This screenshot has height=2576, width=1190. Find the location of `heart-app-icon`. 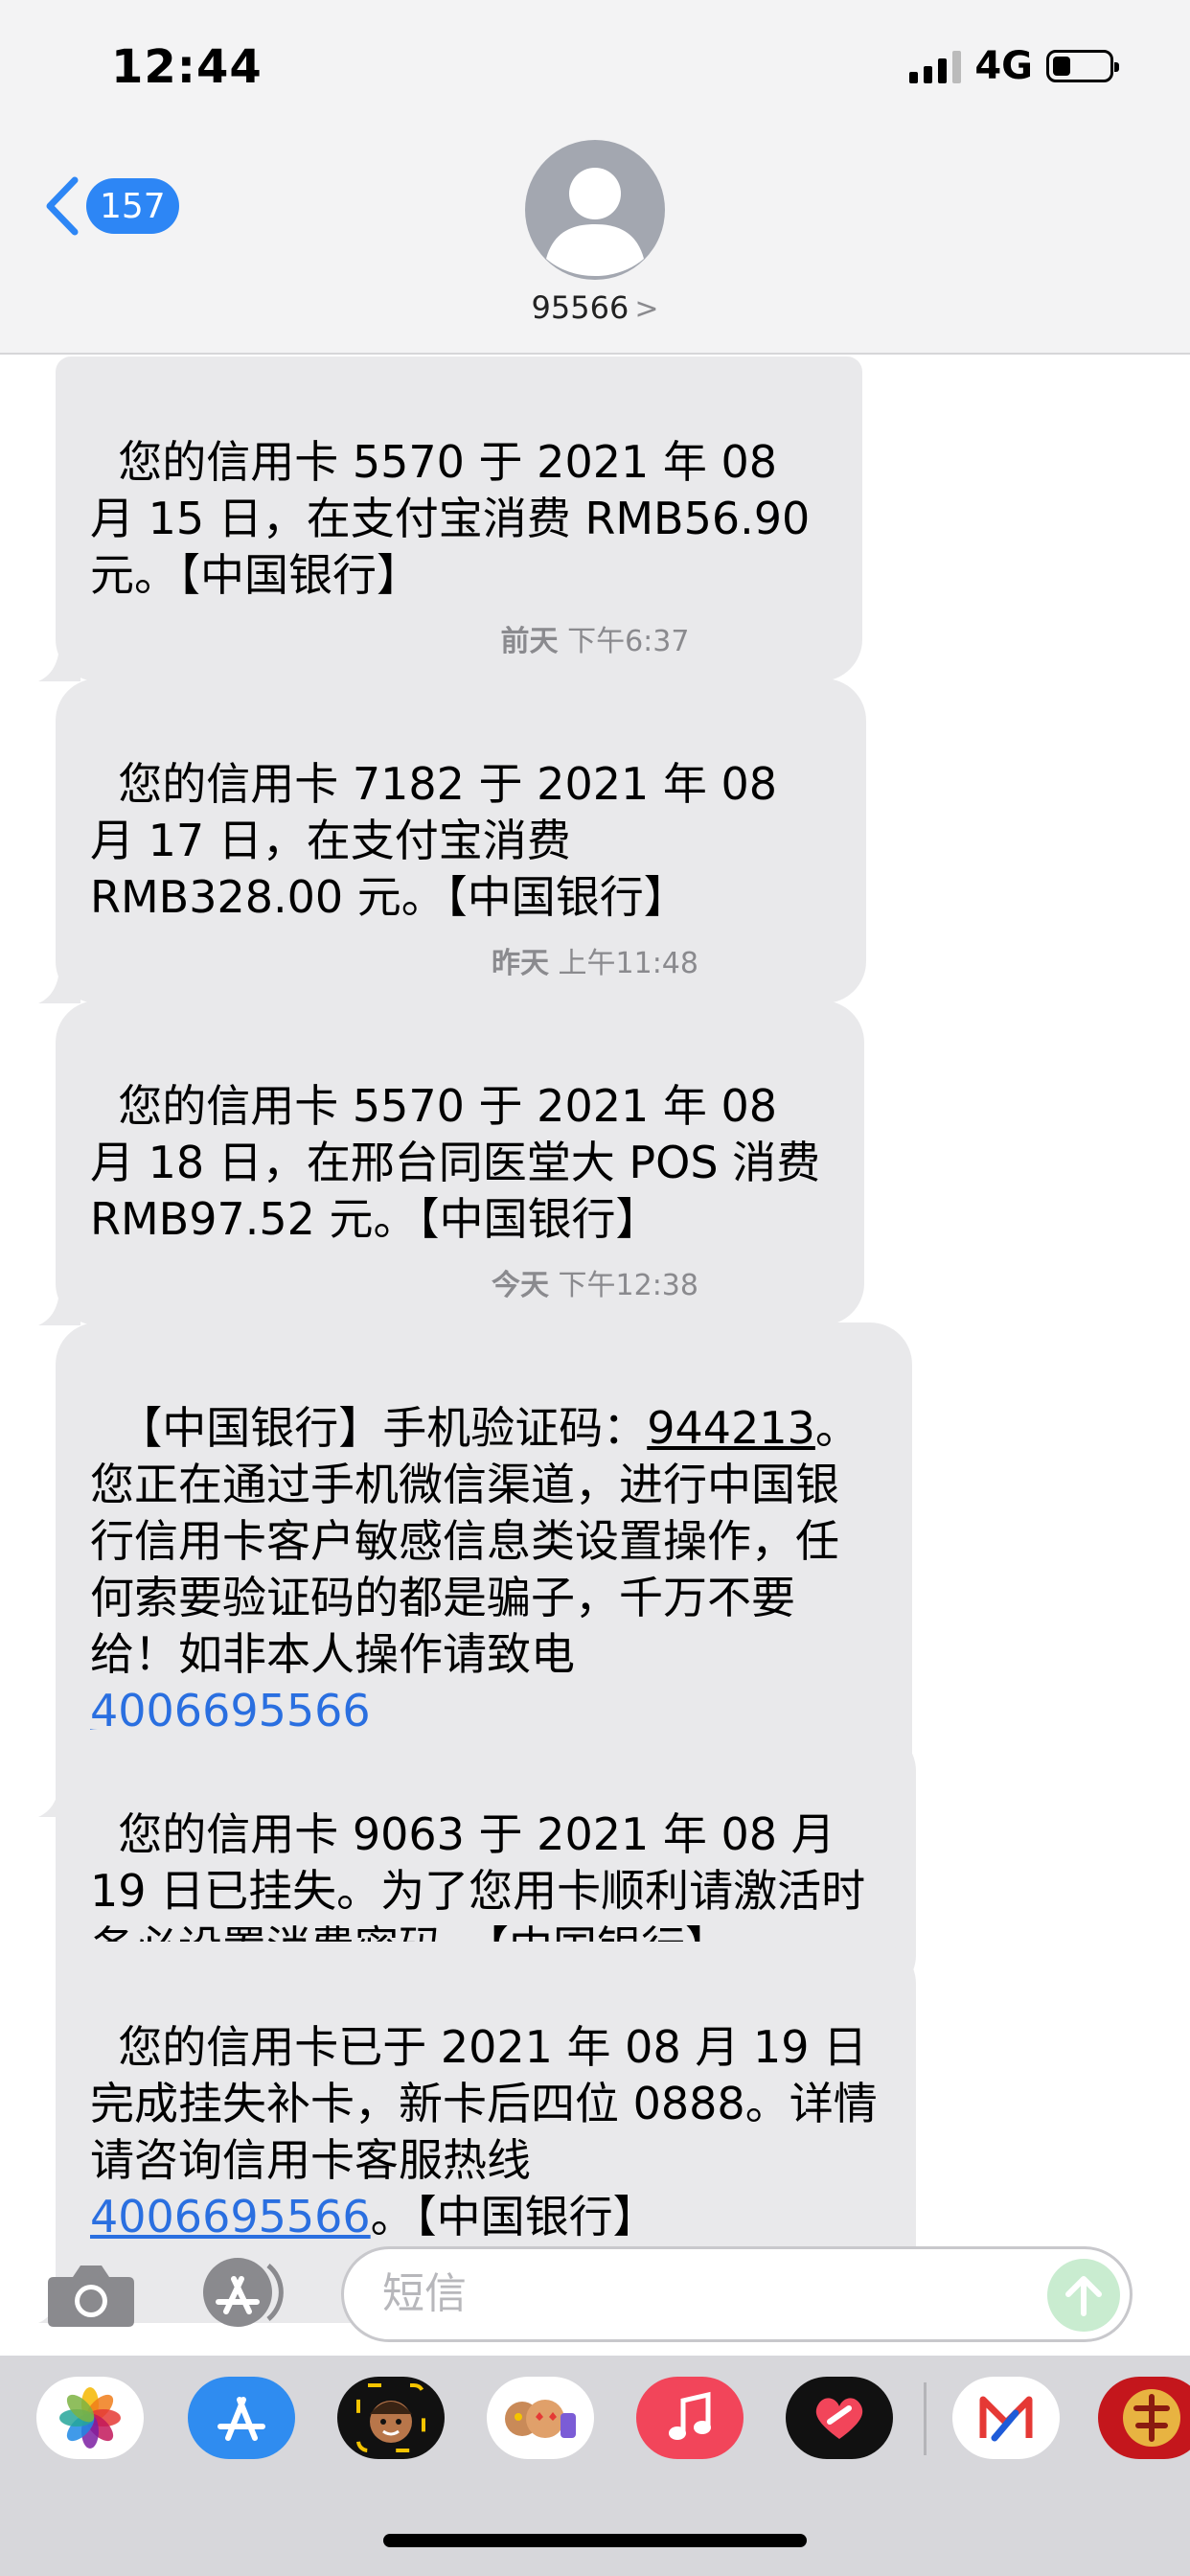

heart-app-icon is located at coordinates (840, 2418).